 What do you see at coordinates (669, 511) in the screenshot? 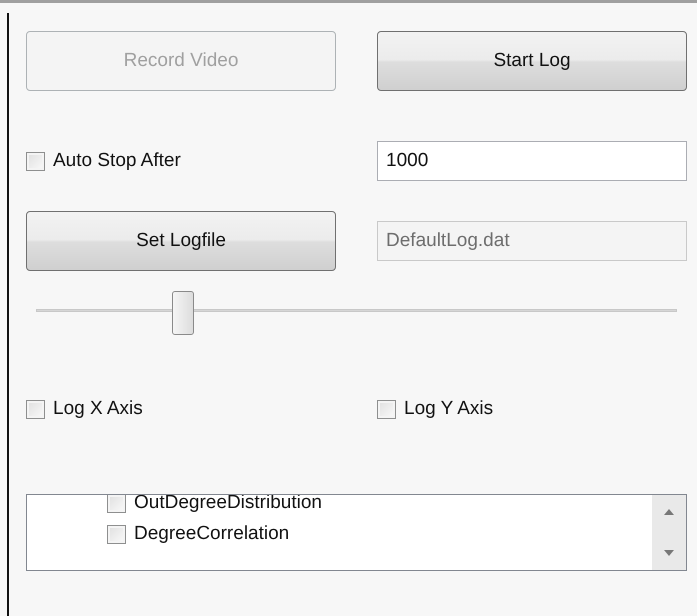
I see `scroll-up-icon` at bounding box center [669, 511].